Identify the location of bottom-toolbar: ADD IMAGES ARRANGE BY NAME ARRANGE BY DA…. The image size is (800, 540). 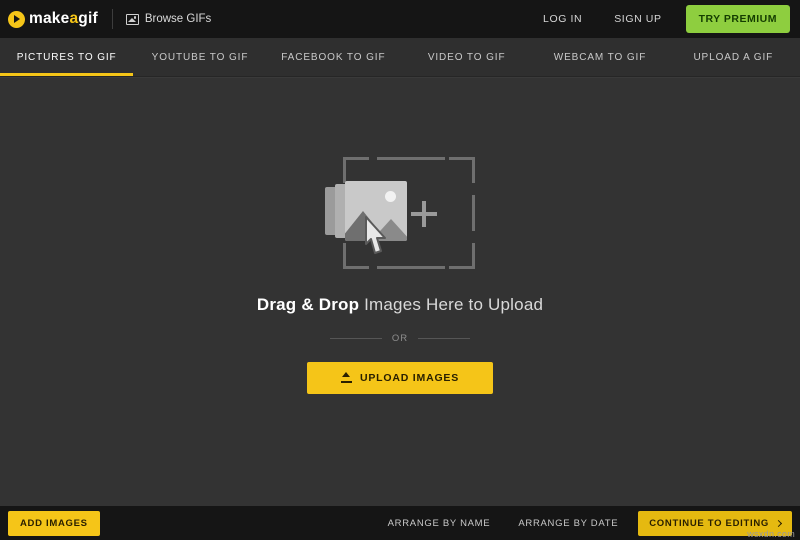
(400, 523).